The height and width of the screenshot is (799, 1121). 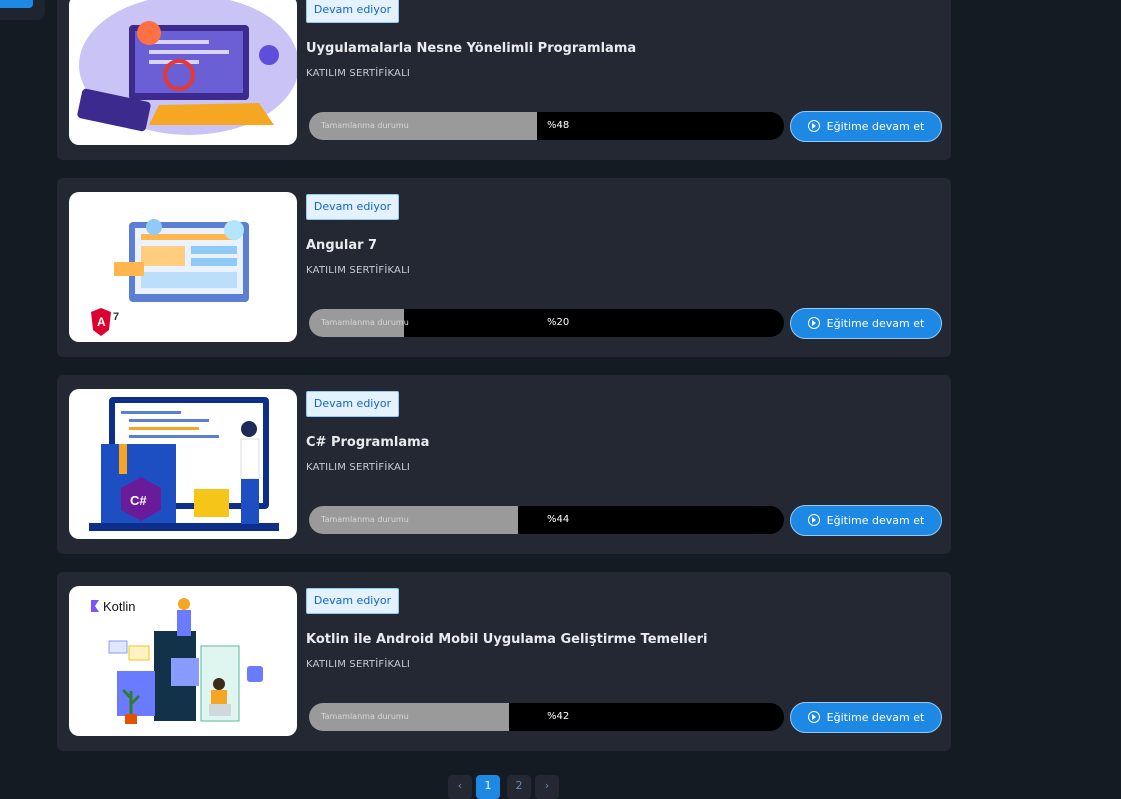 What do you see at coordinates (187, 67) in the screenshot?
I see `oop-computer-illustration` at bounding box center [187, 67].